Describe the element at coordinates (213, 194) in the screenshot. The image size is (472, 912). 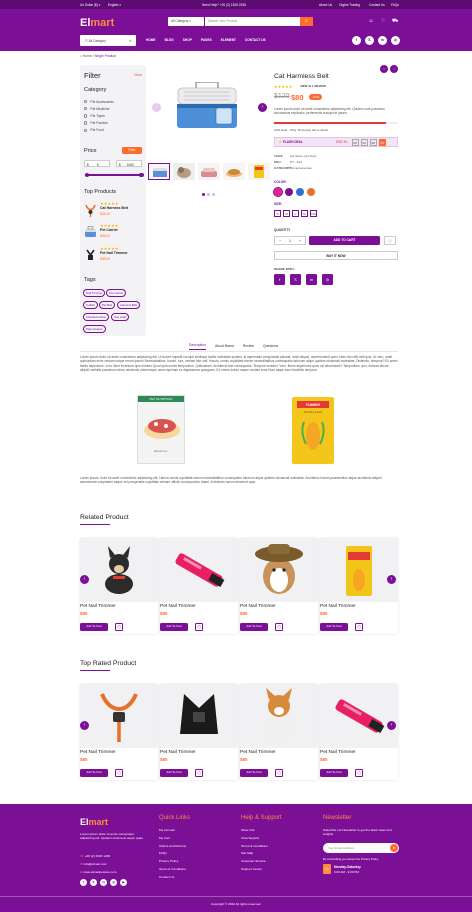
I see `gallery-dot` at that location.